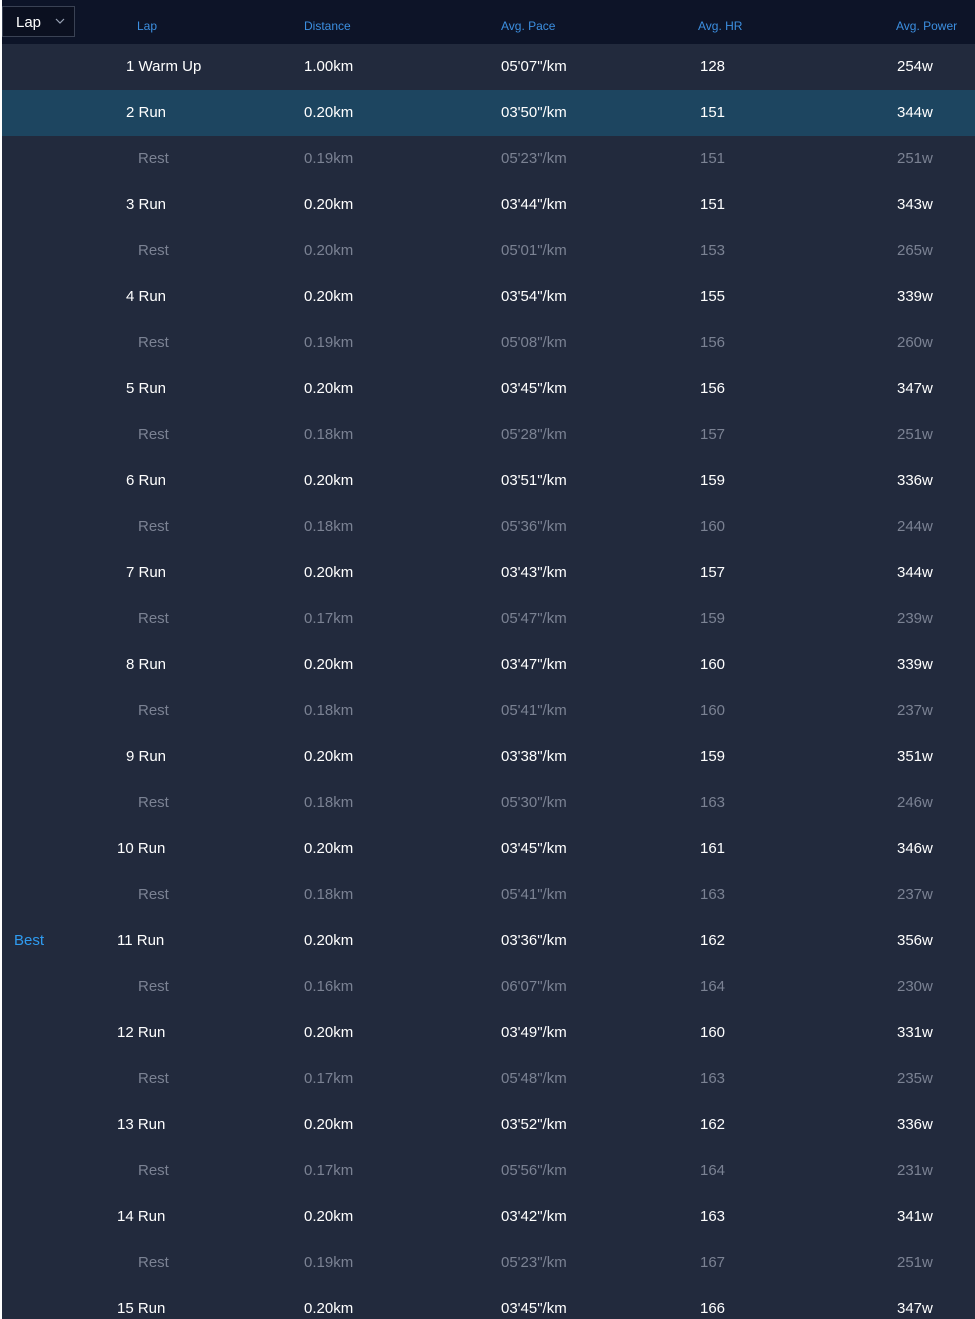  I want to click on lap-row: 10 Run 0.20km 03'45"/km 161 346w, so click(488, 849).